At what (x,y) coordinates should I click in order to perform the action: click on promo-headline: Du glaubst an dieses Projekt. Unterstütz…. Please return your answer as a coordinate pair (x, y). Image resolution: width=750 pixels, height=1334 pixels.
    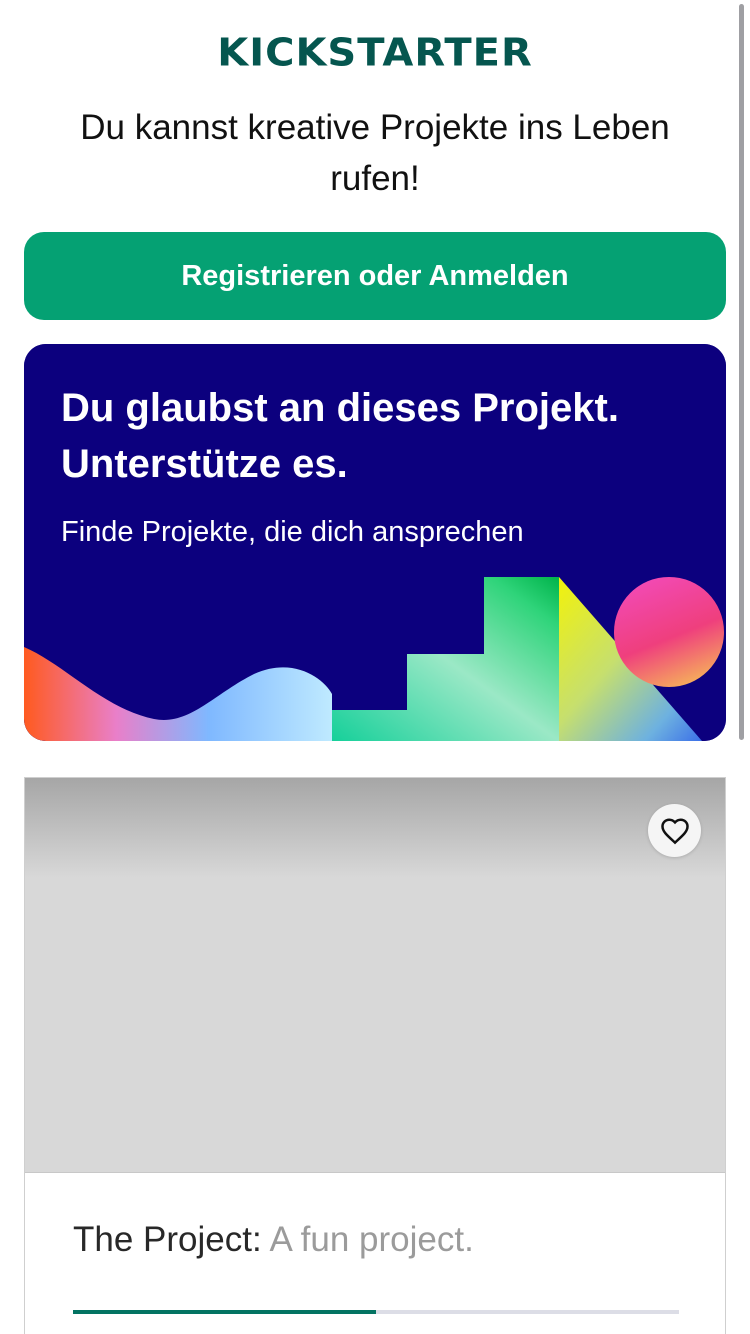
    Looking at the image, I should click on (340, 436).